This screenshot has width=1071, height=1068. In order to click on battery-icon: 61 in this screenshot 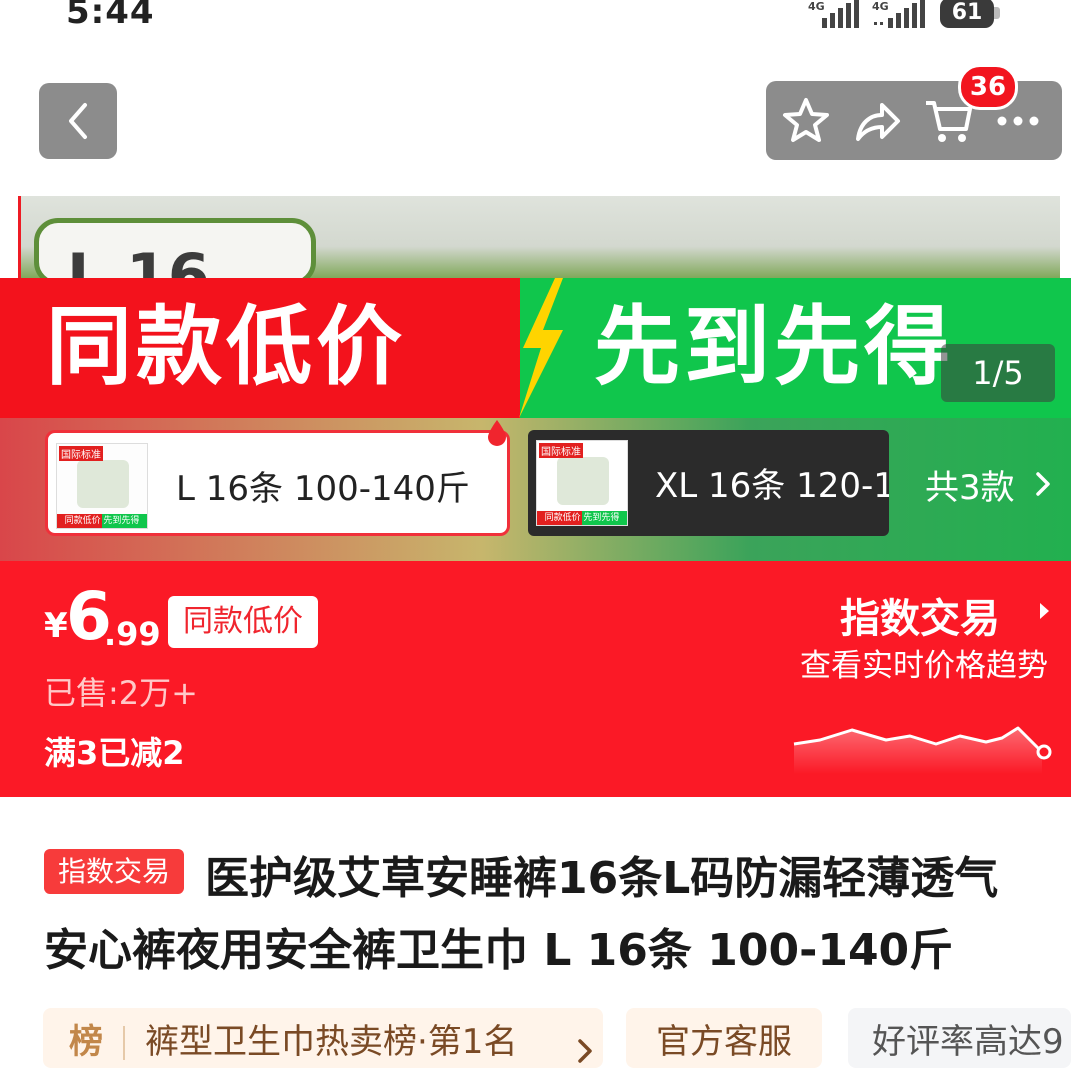, I will do `click(970, 14)`.